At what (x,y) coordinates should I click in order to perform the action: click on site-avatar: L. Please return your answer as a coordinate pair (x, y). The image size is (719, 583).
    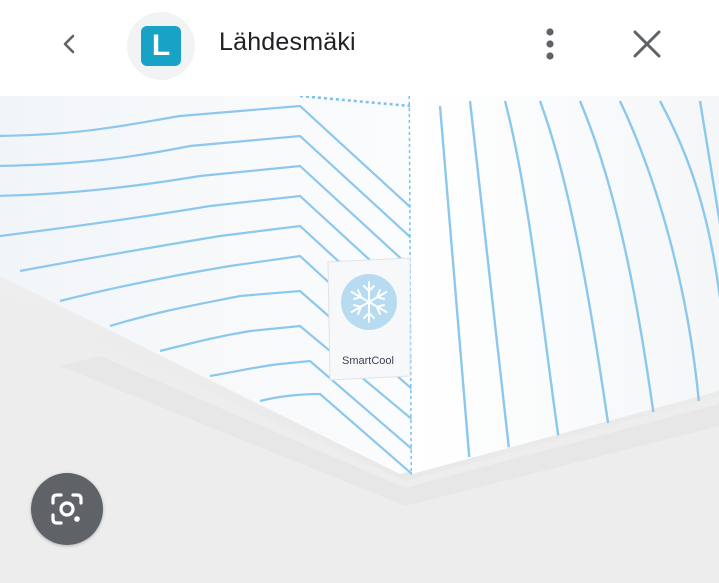
    Looking at the image, I should click on (161, 46).